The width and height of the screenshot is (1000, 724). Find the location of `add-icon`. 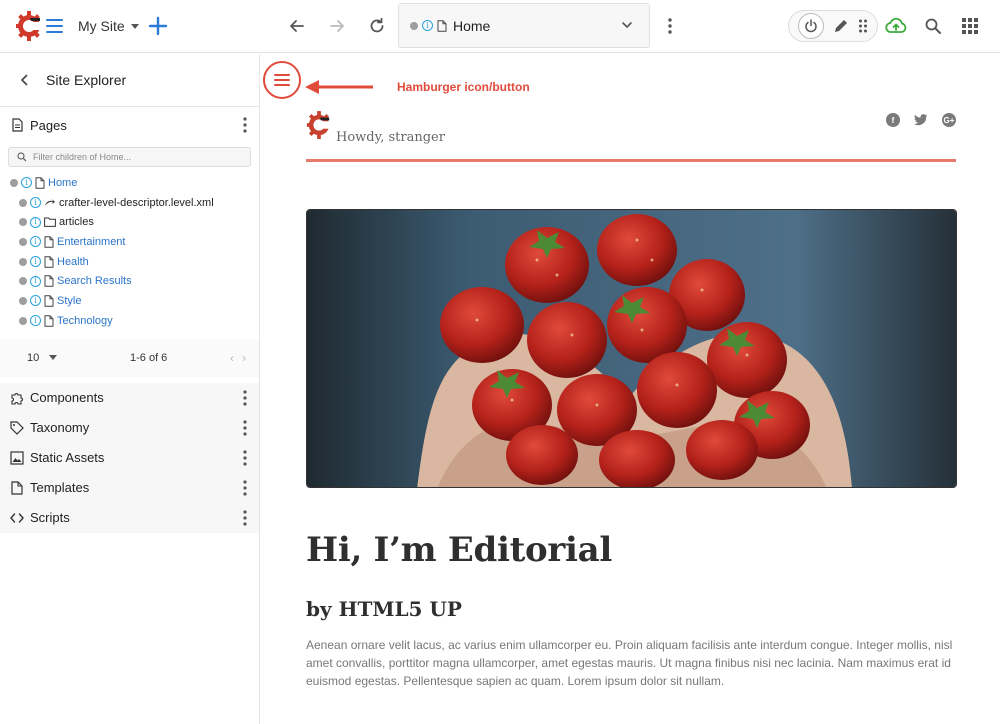

add-icon is located at coordinates (158, 26).